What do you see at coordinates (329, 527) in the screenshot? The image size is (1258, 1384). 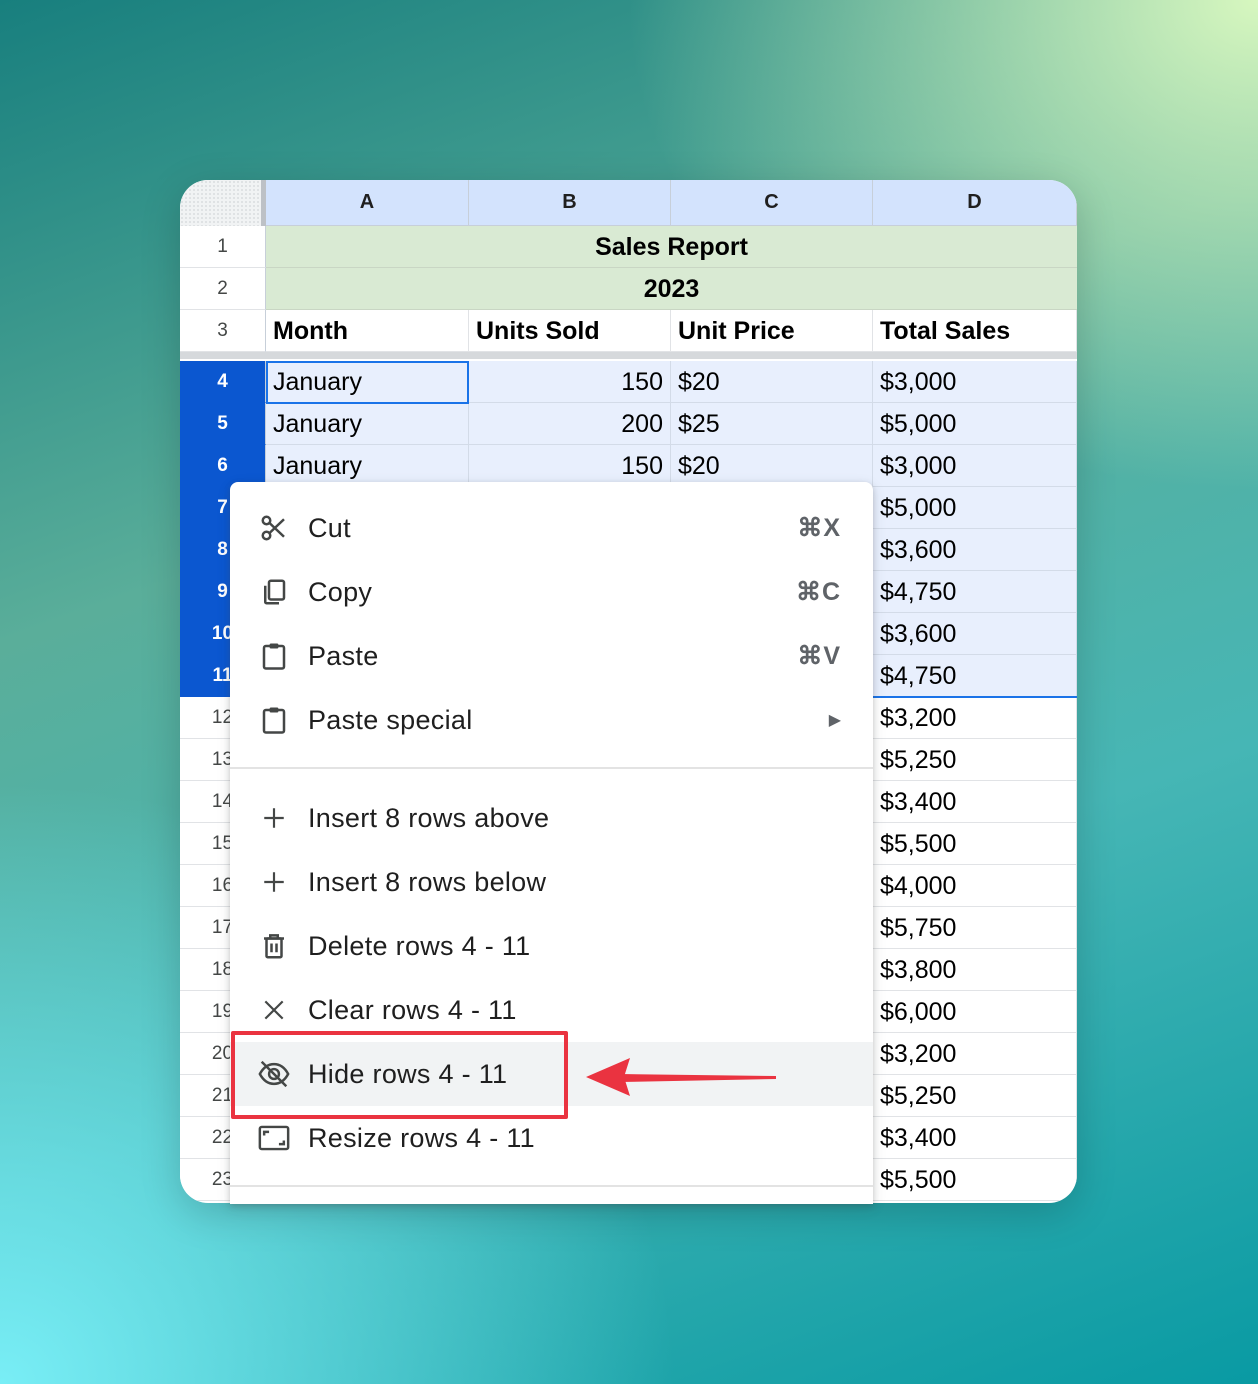 I see `menu-item-label: Cut` at bounding box center [329, 527].